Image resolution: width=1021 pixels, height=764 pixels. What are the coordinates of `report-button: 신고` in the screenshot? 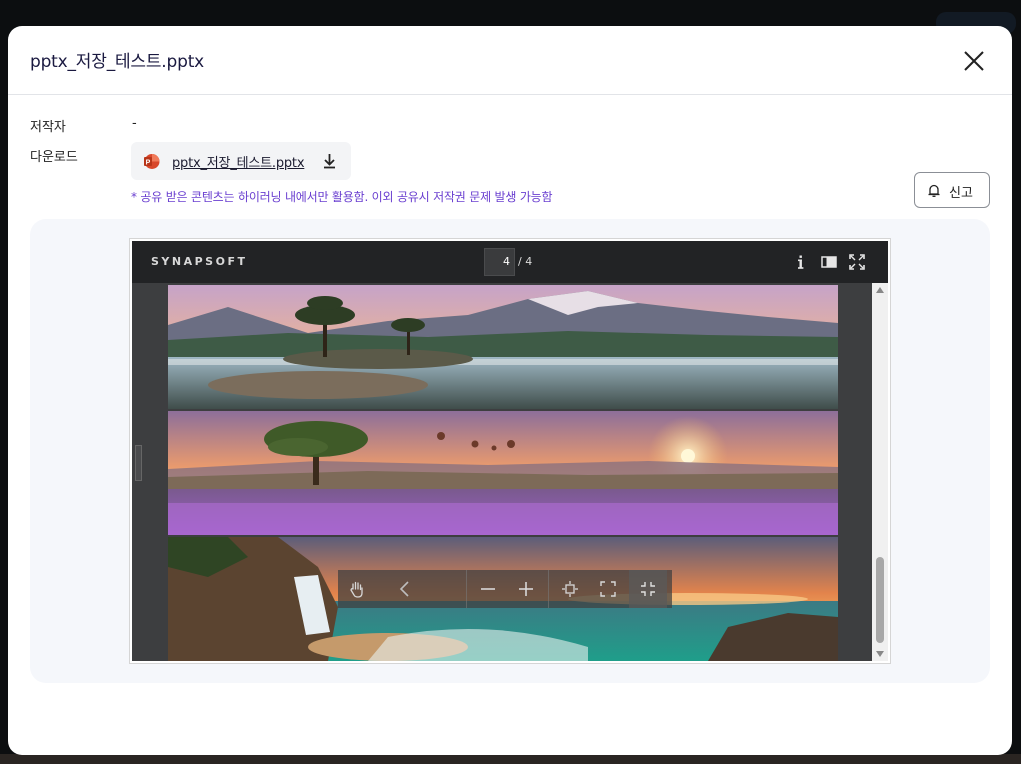 It's located at (952, 190).